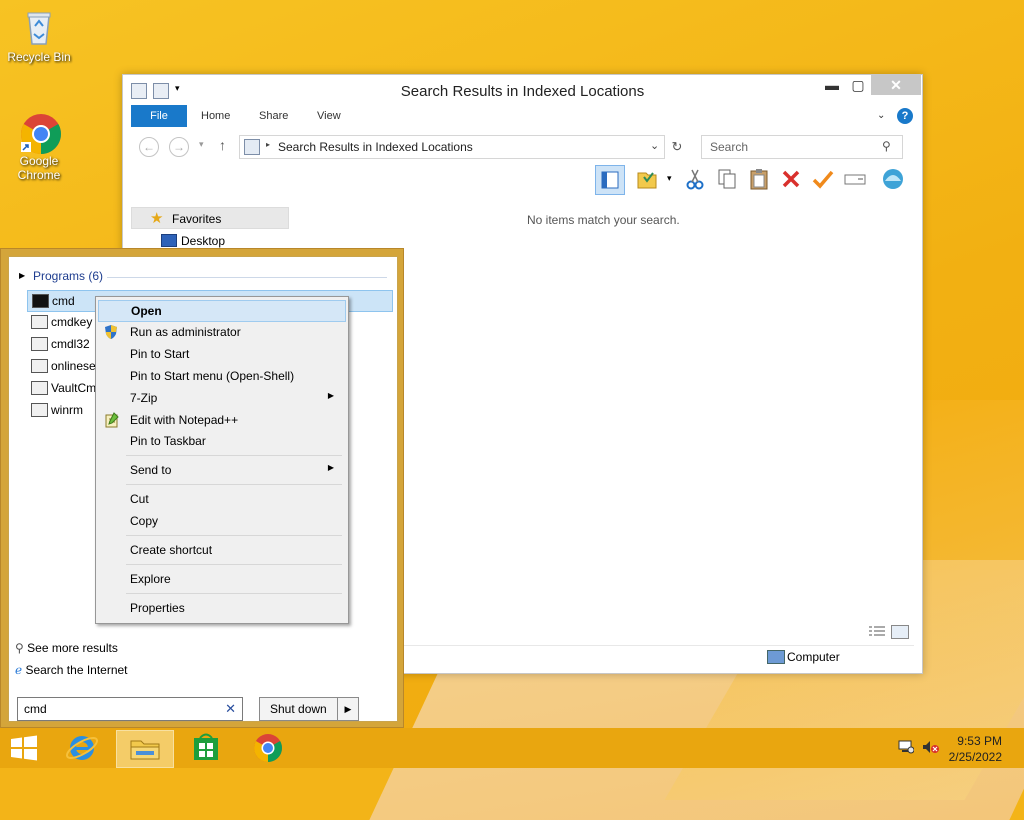 This screenshot has width=1024, height=820. What do you see at coordinates (347, 709) in the screenshot?
I see `shutdown-options-icon: ▶` at bounding box center [347, 709].